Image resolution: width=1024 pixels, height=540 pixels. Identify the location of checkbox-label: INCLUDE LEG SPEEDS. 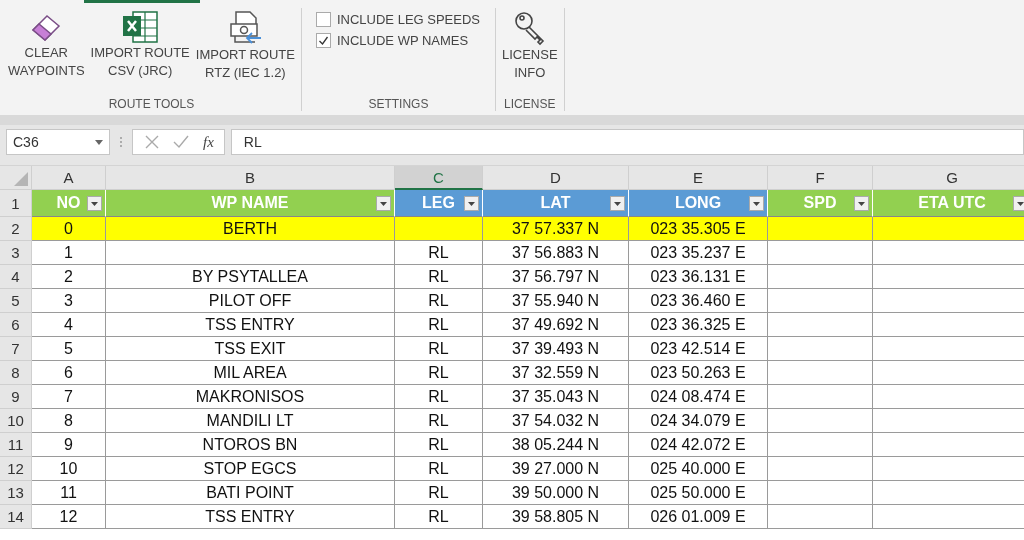
(408, 19).